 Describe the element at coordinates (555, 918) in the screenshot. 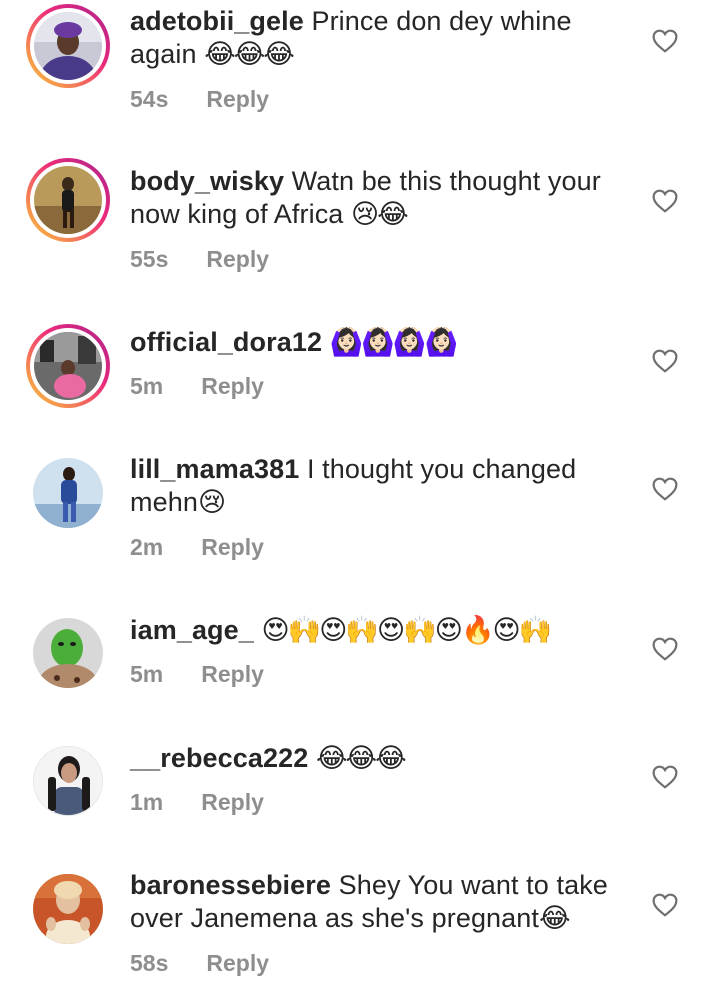

I see `comment-emojis: 😂` at that location.